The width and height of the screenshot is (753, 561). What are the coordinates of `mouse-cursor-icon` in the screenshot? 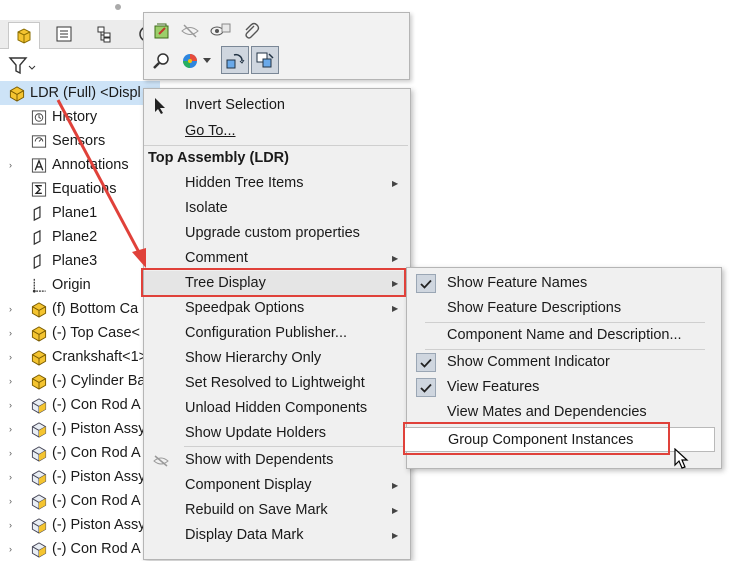 It's located at (681, 458).